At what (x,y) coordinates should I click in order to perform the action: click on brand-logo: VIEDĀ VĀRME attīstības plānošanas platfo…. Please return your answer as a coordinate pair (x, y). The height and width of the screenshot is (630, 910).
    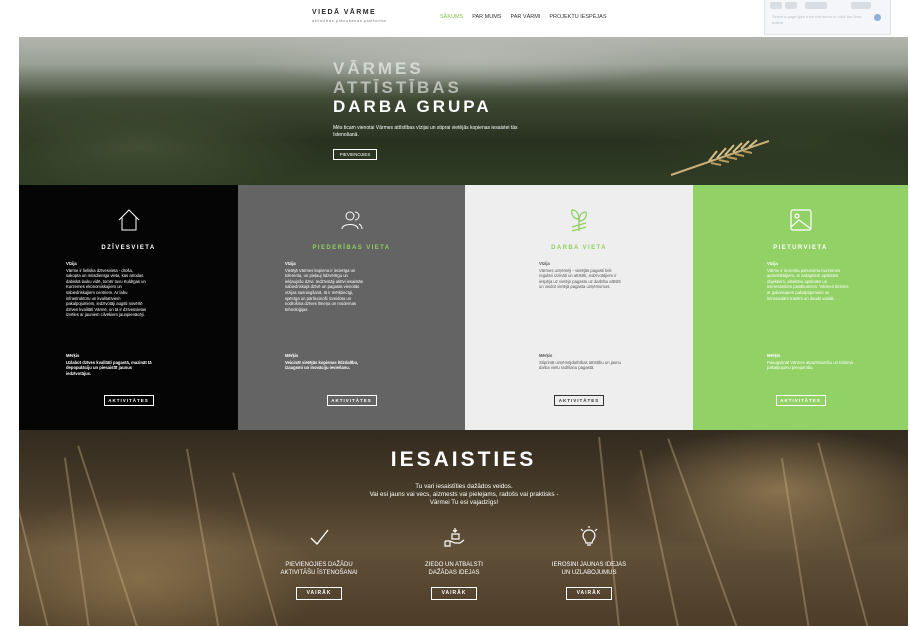
    Looking at the image, I should click on (363, 20).